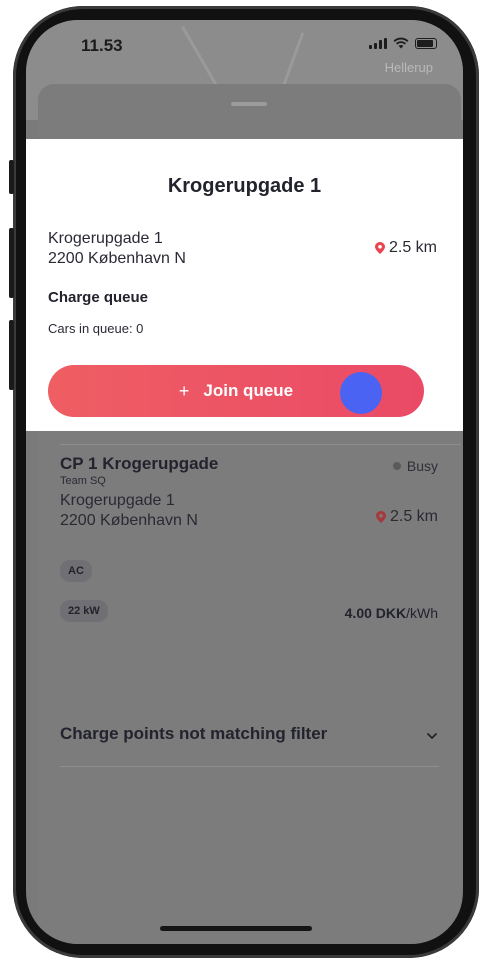 The image size is (485, 963). Describe the element at coordinates (396, 466) in the screenshot. I see `status-dot-icon` at that location.